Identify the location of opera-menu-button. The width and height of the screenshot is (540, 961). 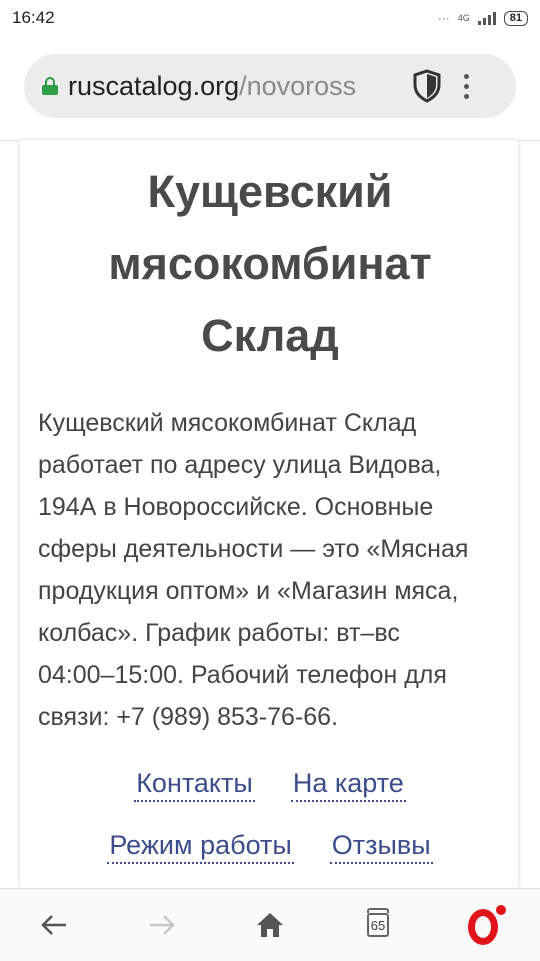
(486, 925).